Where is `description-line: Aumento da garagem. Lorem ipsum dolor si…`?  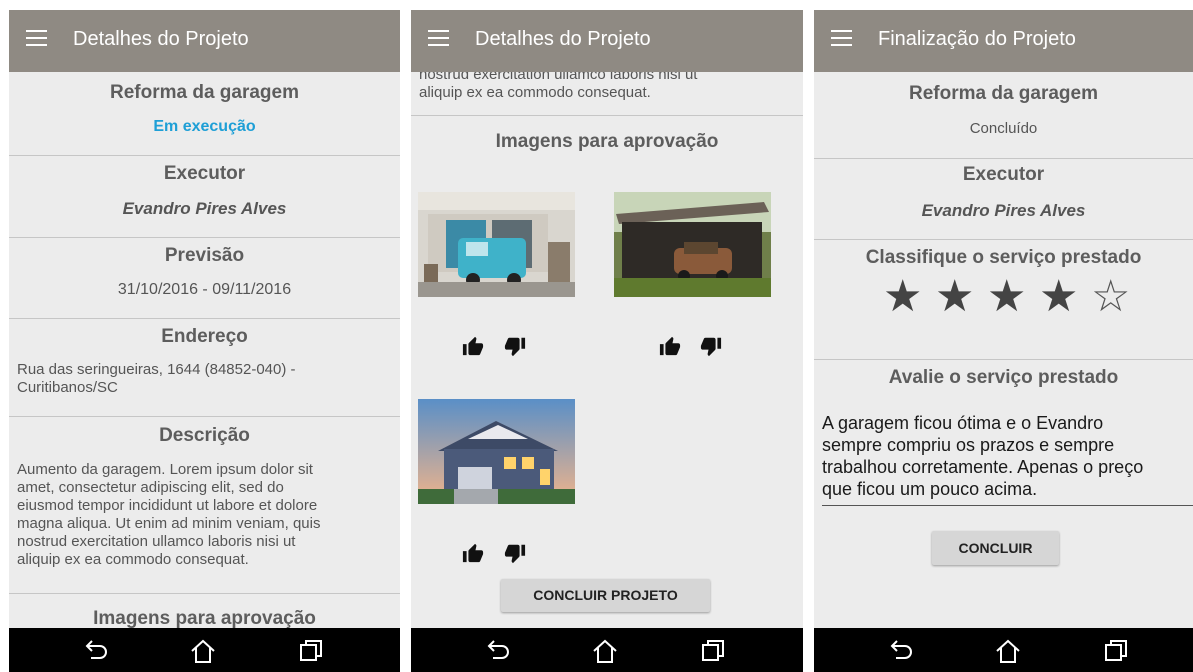 description-line: Aumento da garagem. Lorem ipsum dolor si… is located at coordinates (165, 469).